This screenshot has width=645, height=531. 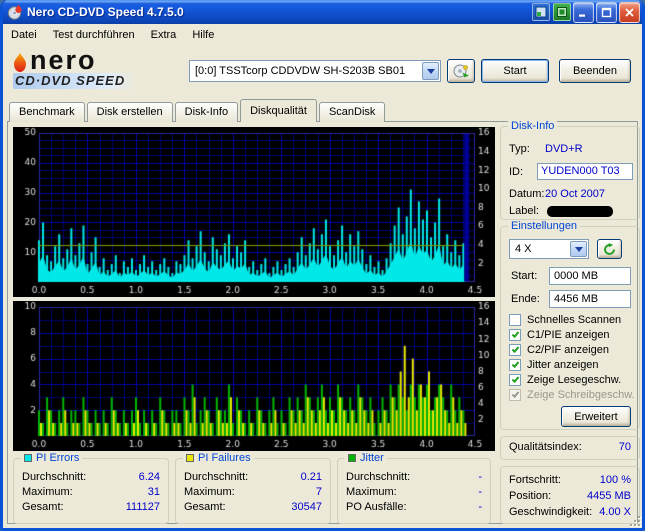 What do you see at coordinates (318, 492) in the screenshot?
I see `maximum-value: 7` at bounding box center [318, 492].